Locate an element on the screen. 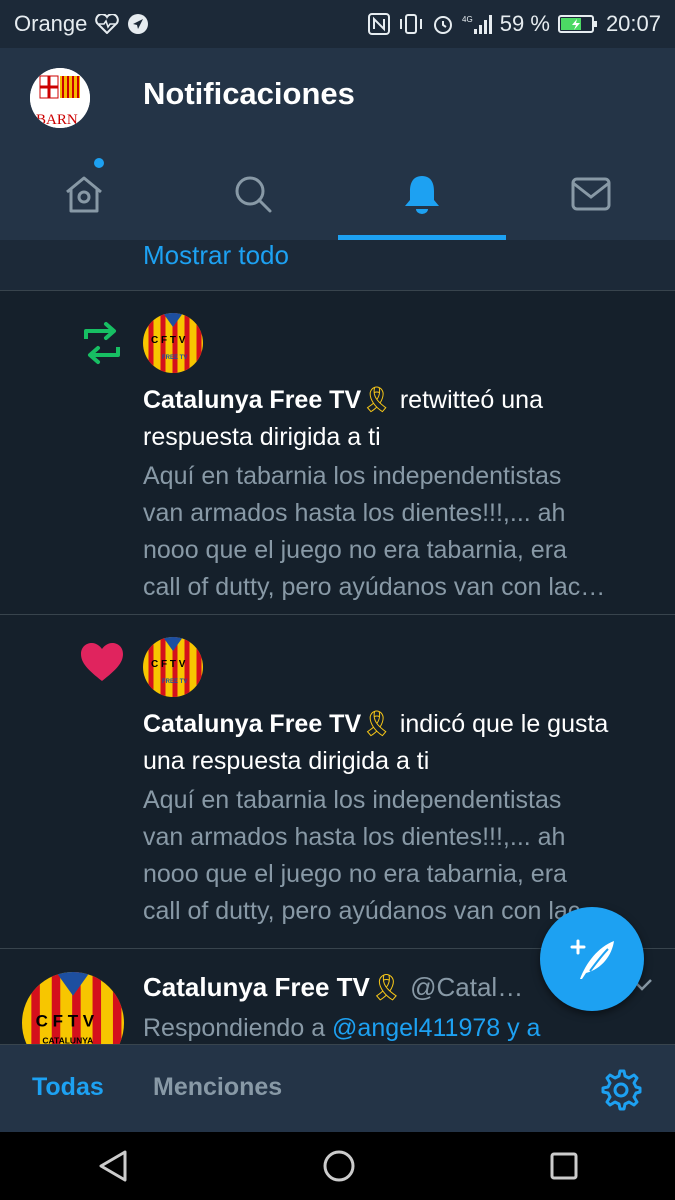 This screenshot has height=1200, width=675. app-header: BARN Notificaciones is located at coordinates (337, 98).